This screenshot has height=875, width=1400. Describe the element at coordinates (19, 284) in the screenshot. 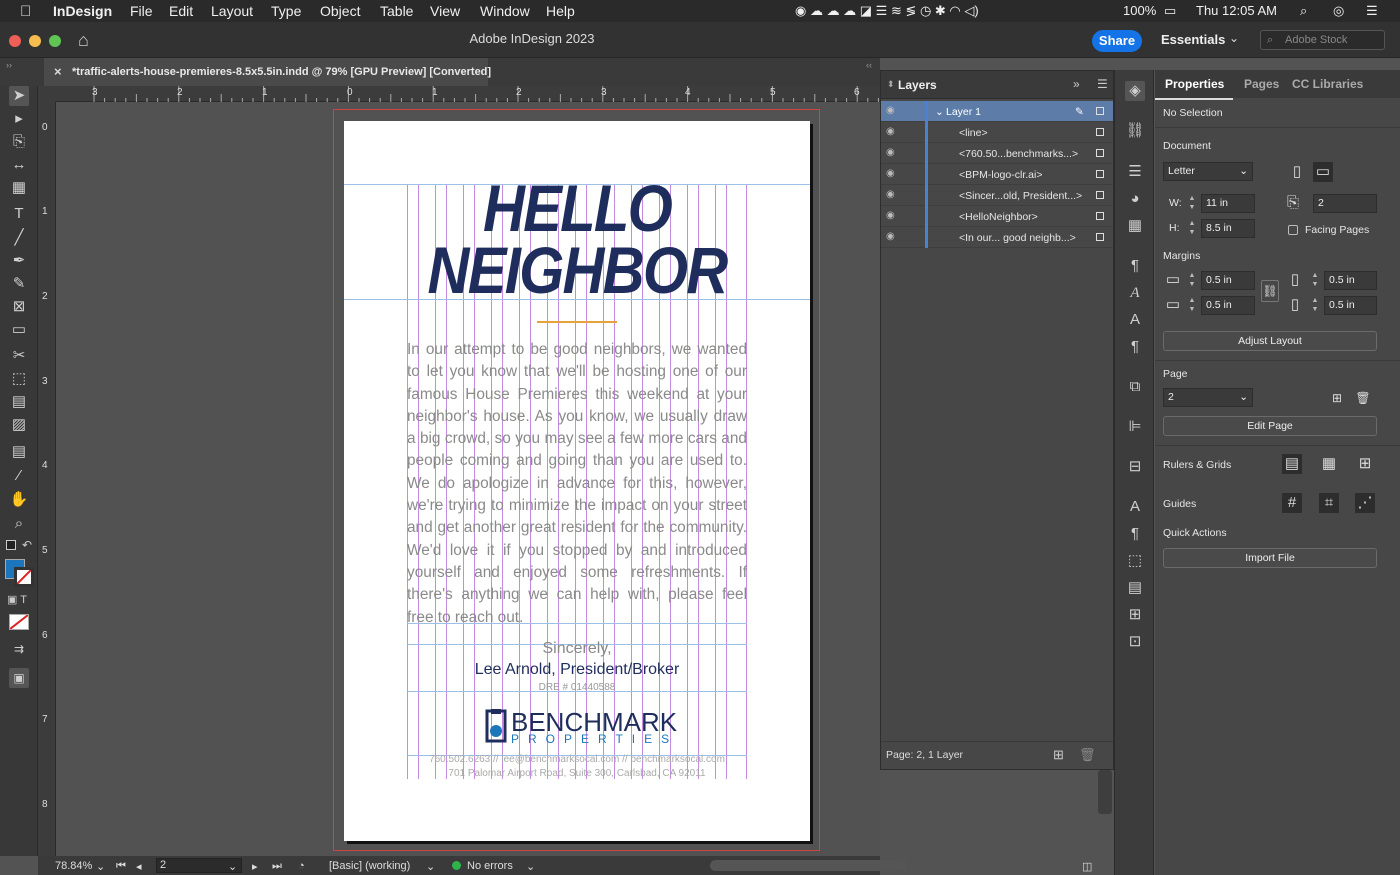

I see `pencil-tool-icon: ✎` at that location.